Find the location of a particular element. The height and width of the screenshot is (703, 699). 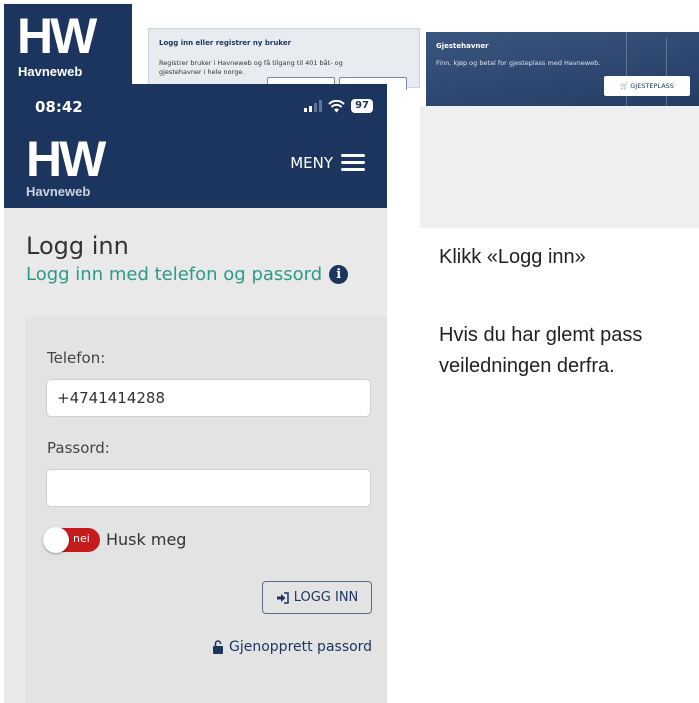

info-icon: i is located at coordinates (339, 274).